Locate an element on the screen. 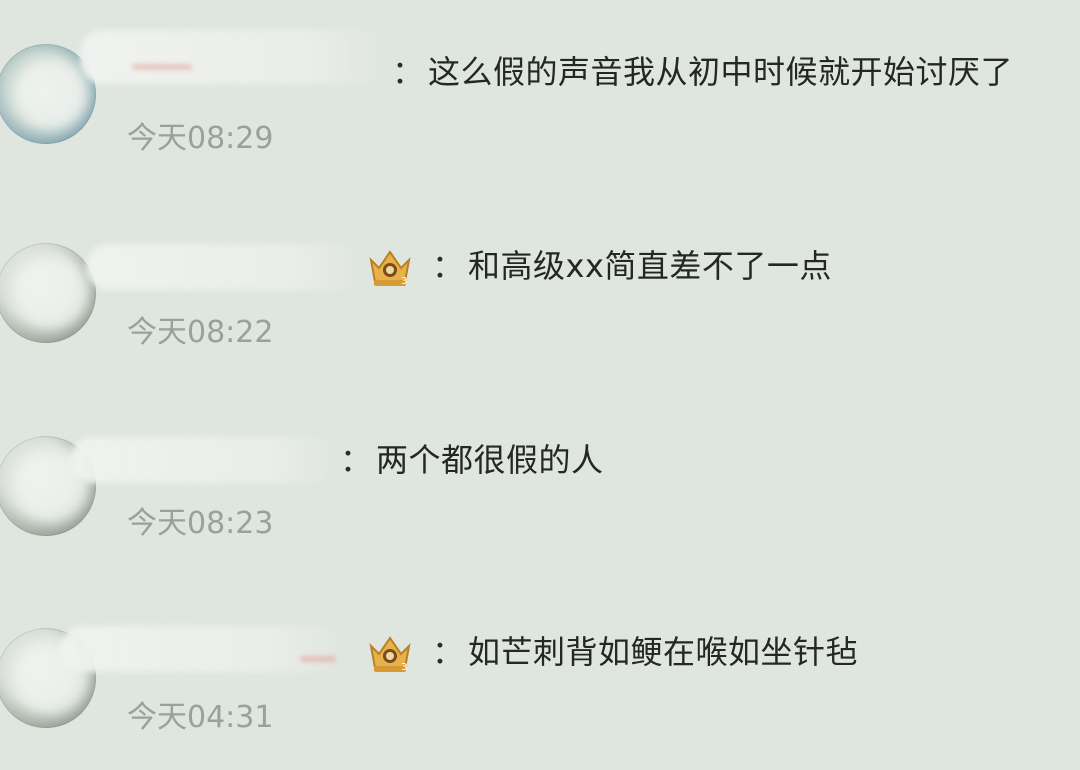  comment-text: 两个都很假的人 is located at coordinates (490, 460).